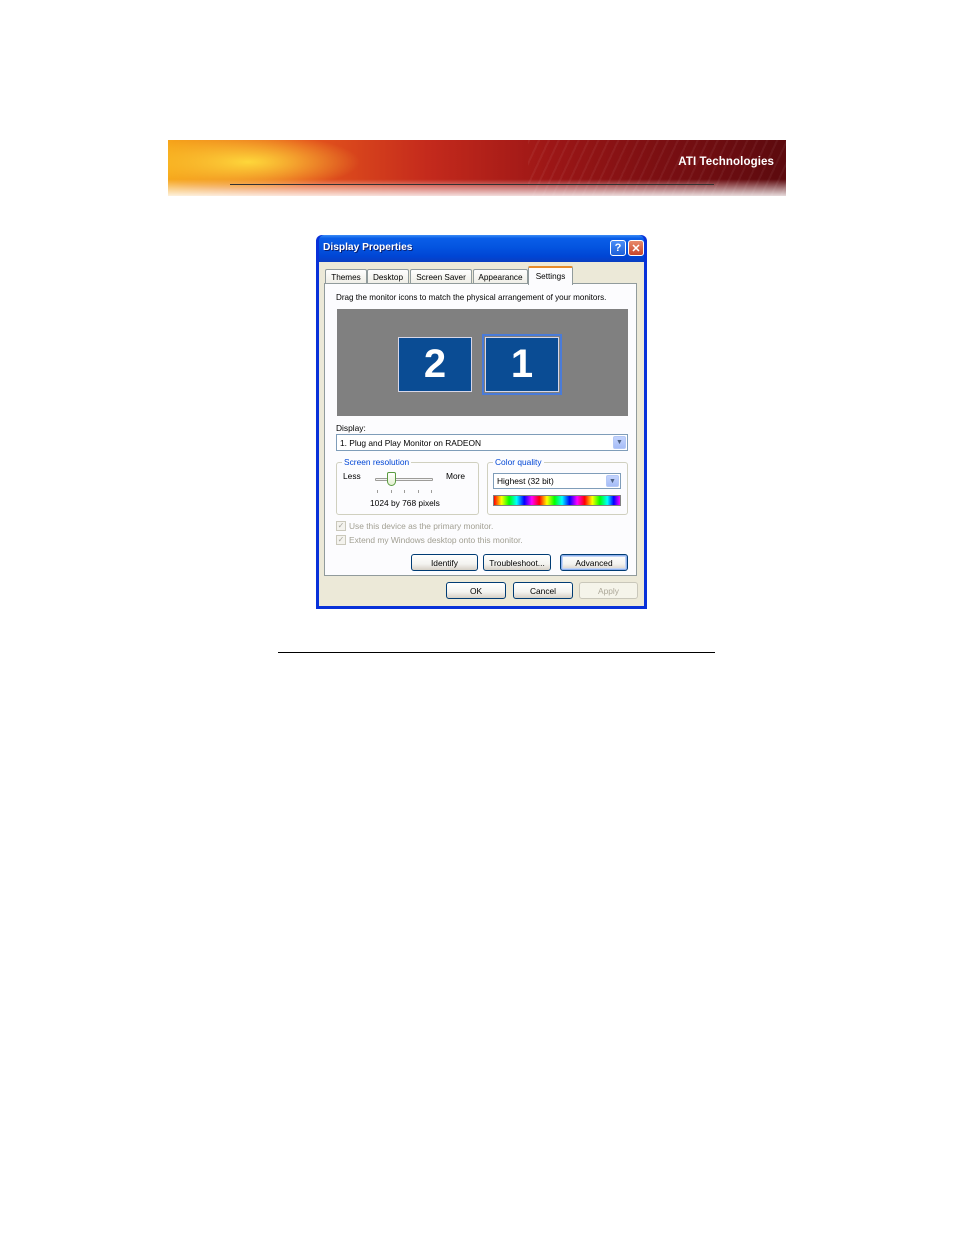  I want to click on color-quality-select: Highest (32 bit) ▼, so click(557, 481).